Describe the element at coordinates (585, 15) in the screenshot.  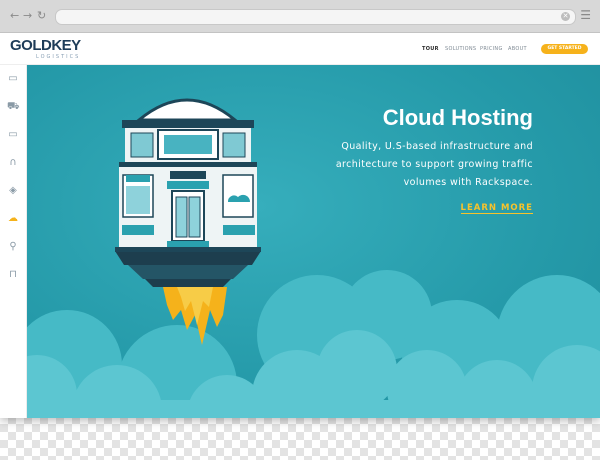
I see `menu-icon: ☰` at that location.